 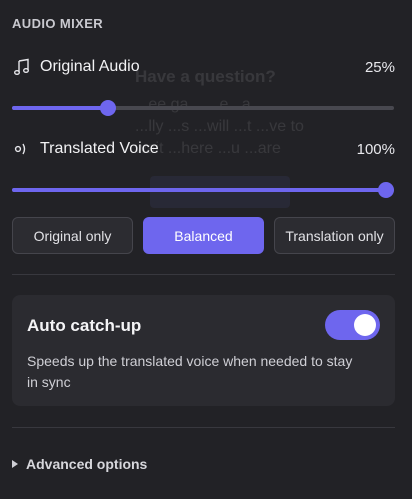 I want to click on translated-voice-row: Translated Voice, so click(x=85, y=149).